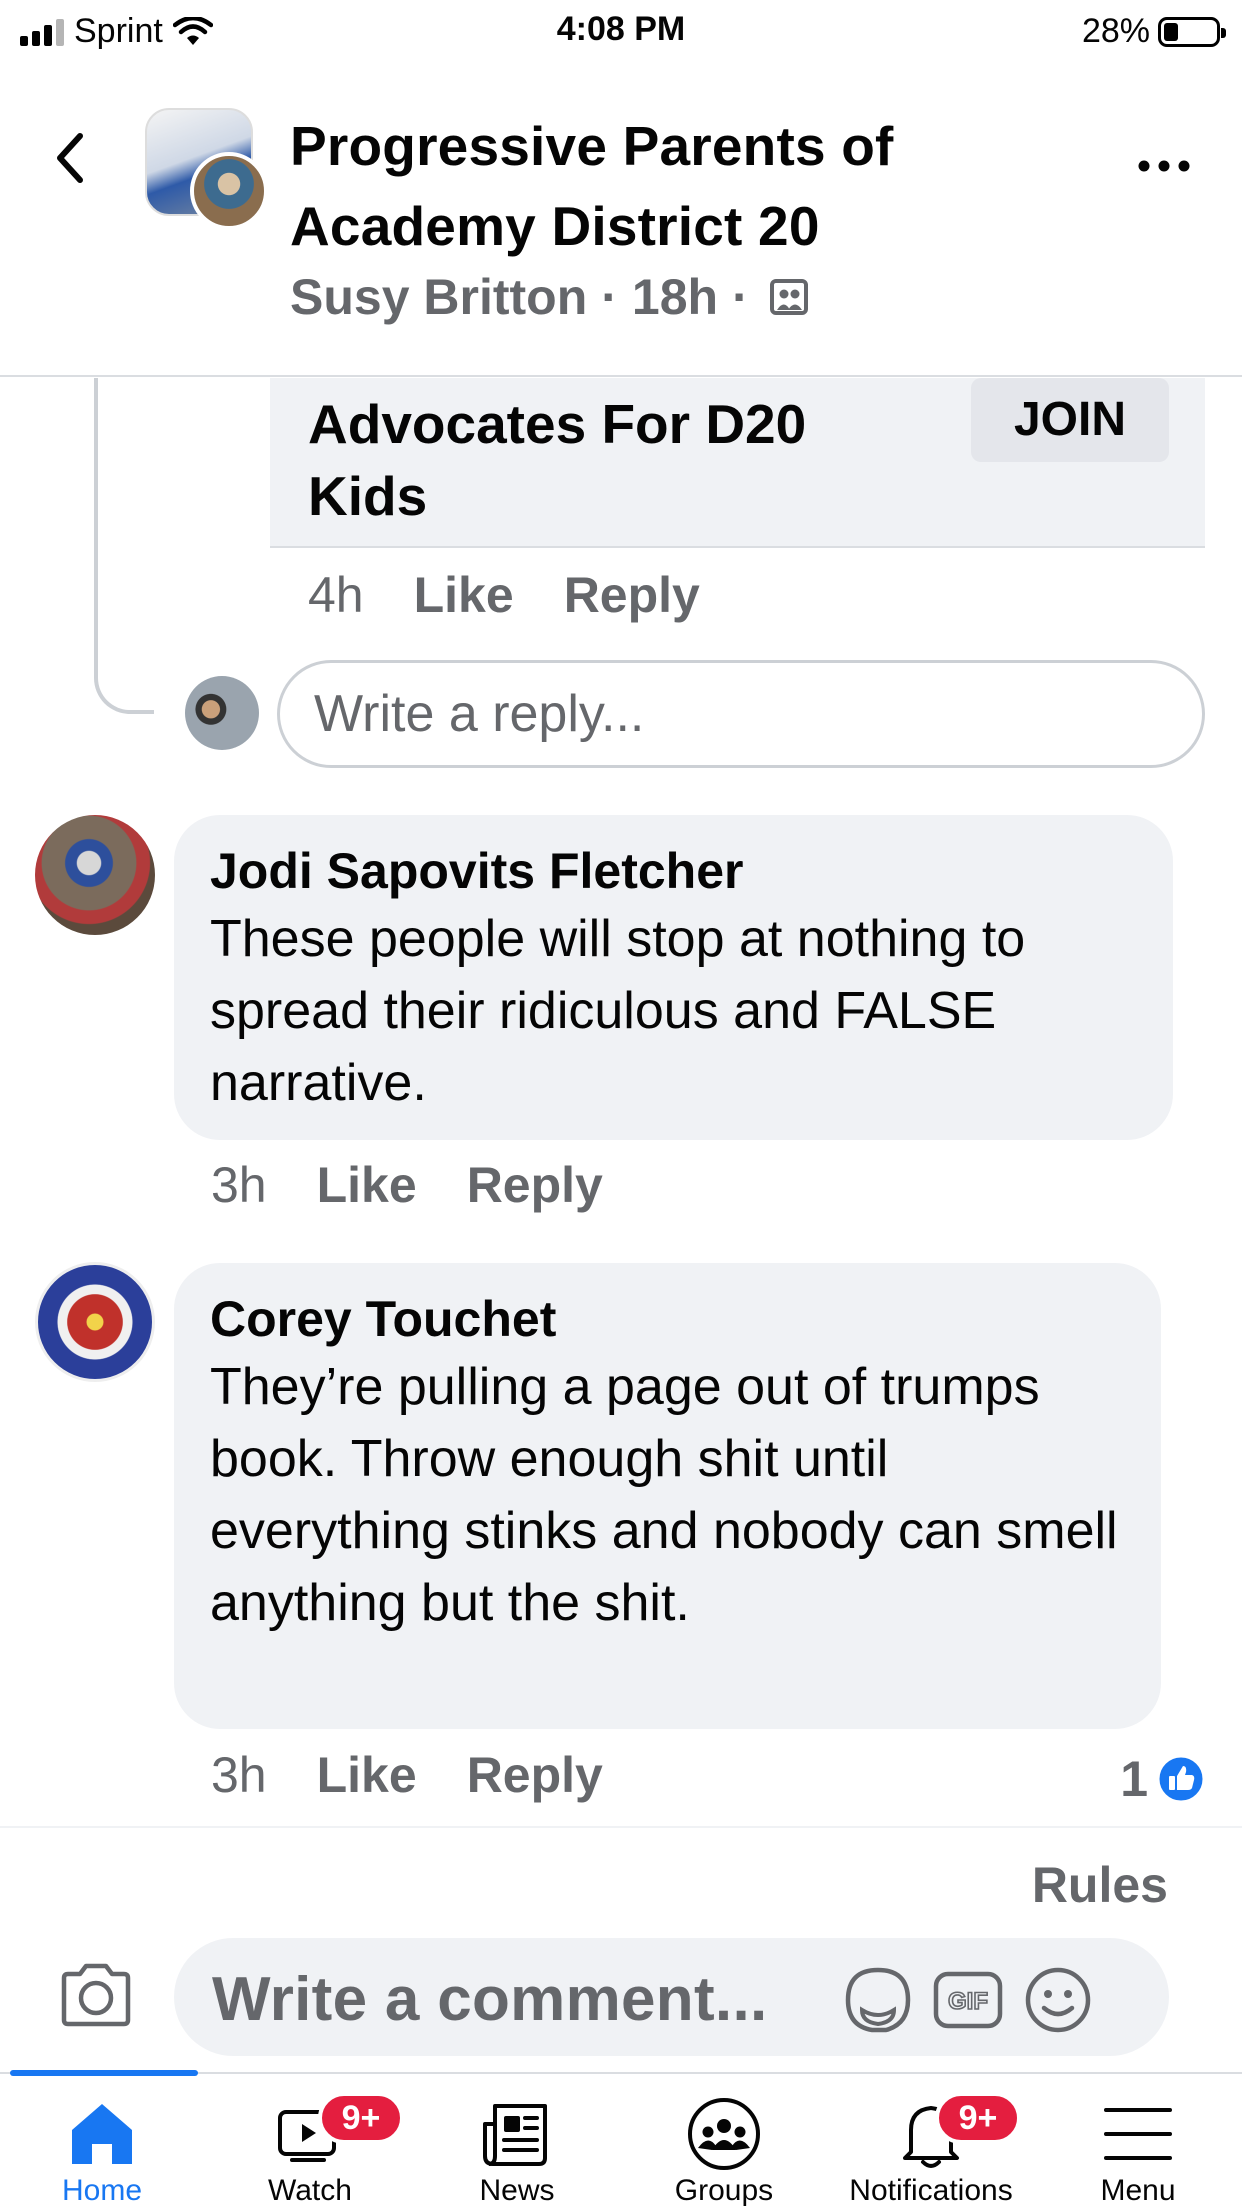 The height and width of the screenshot is (2208, 1242). I want to click on svg-text: GIF, so click(968, 2001).